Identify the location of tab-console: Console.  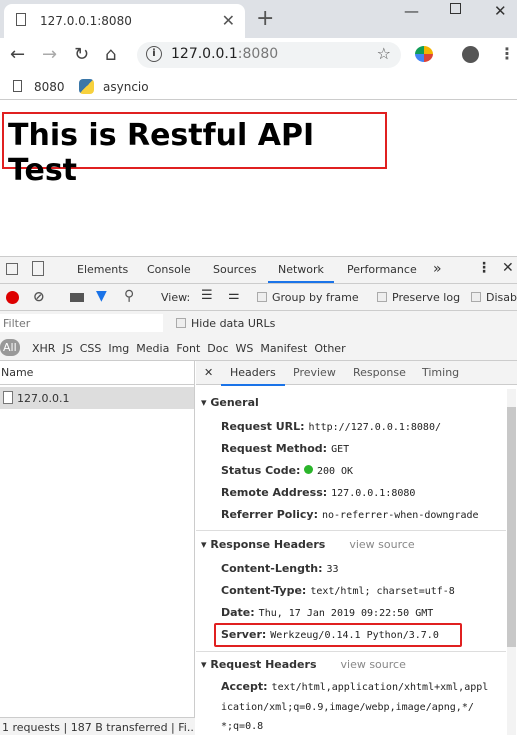
(169, 269).